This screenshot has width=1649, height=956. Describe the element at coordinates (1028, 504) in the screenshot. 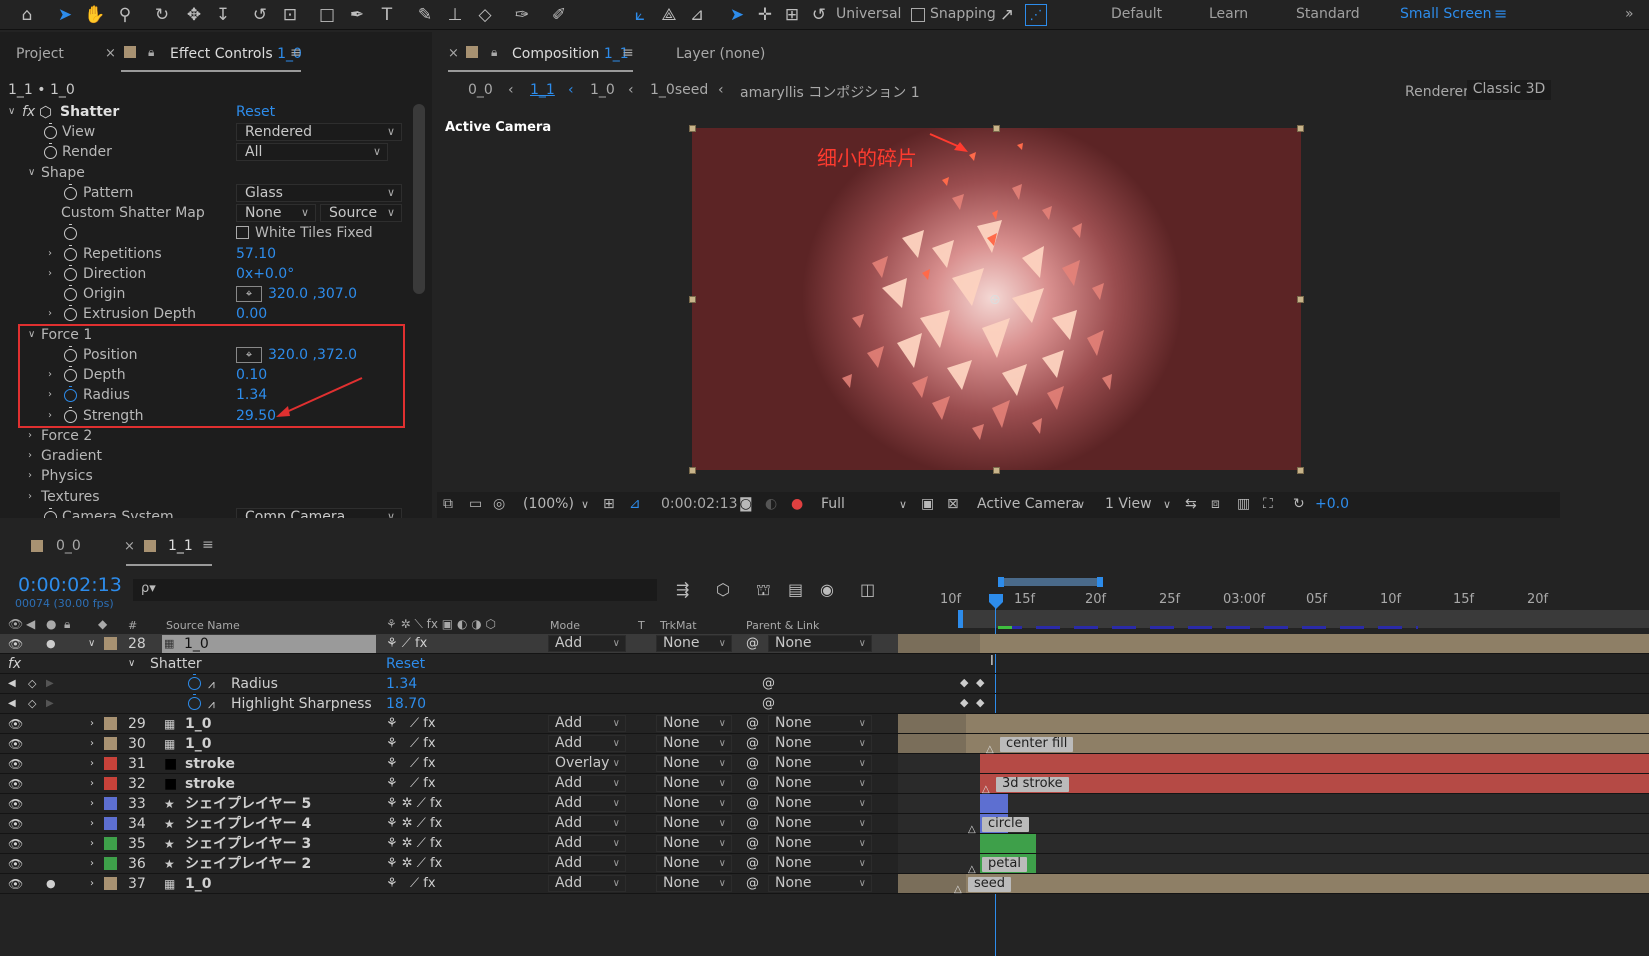

I see `camera-dropdown: Active Camera` at that location.